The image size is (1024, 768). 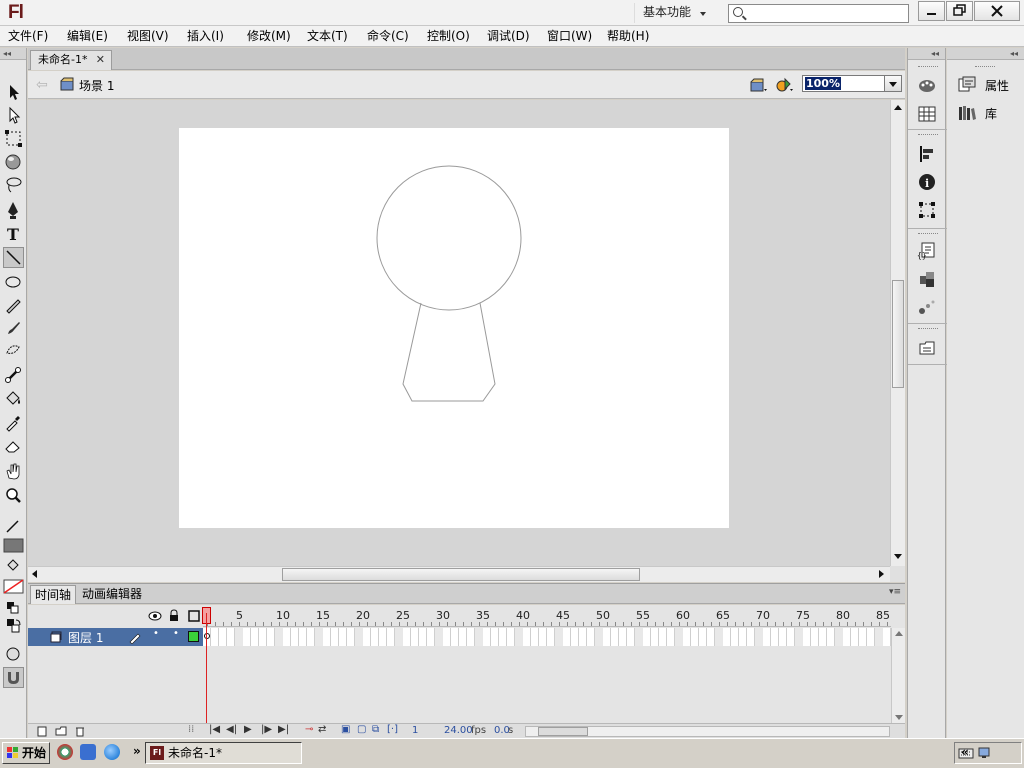 I want to click on menu-text: 文本(T), so click(x=327, y=36).